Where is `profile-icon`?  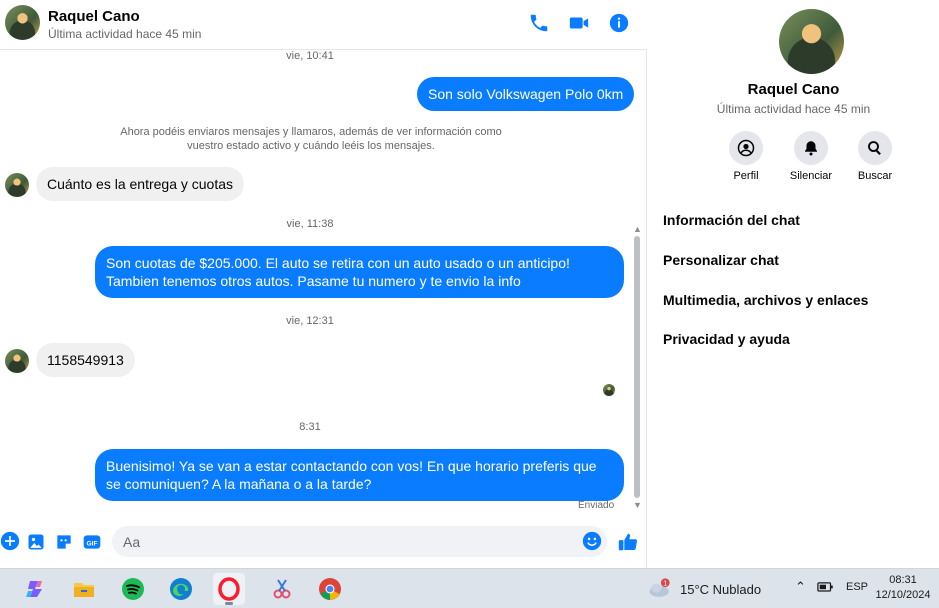
profile-icon is located at coordinates (746, 148).